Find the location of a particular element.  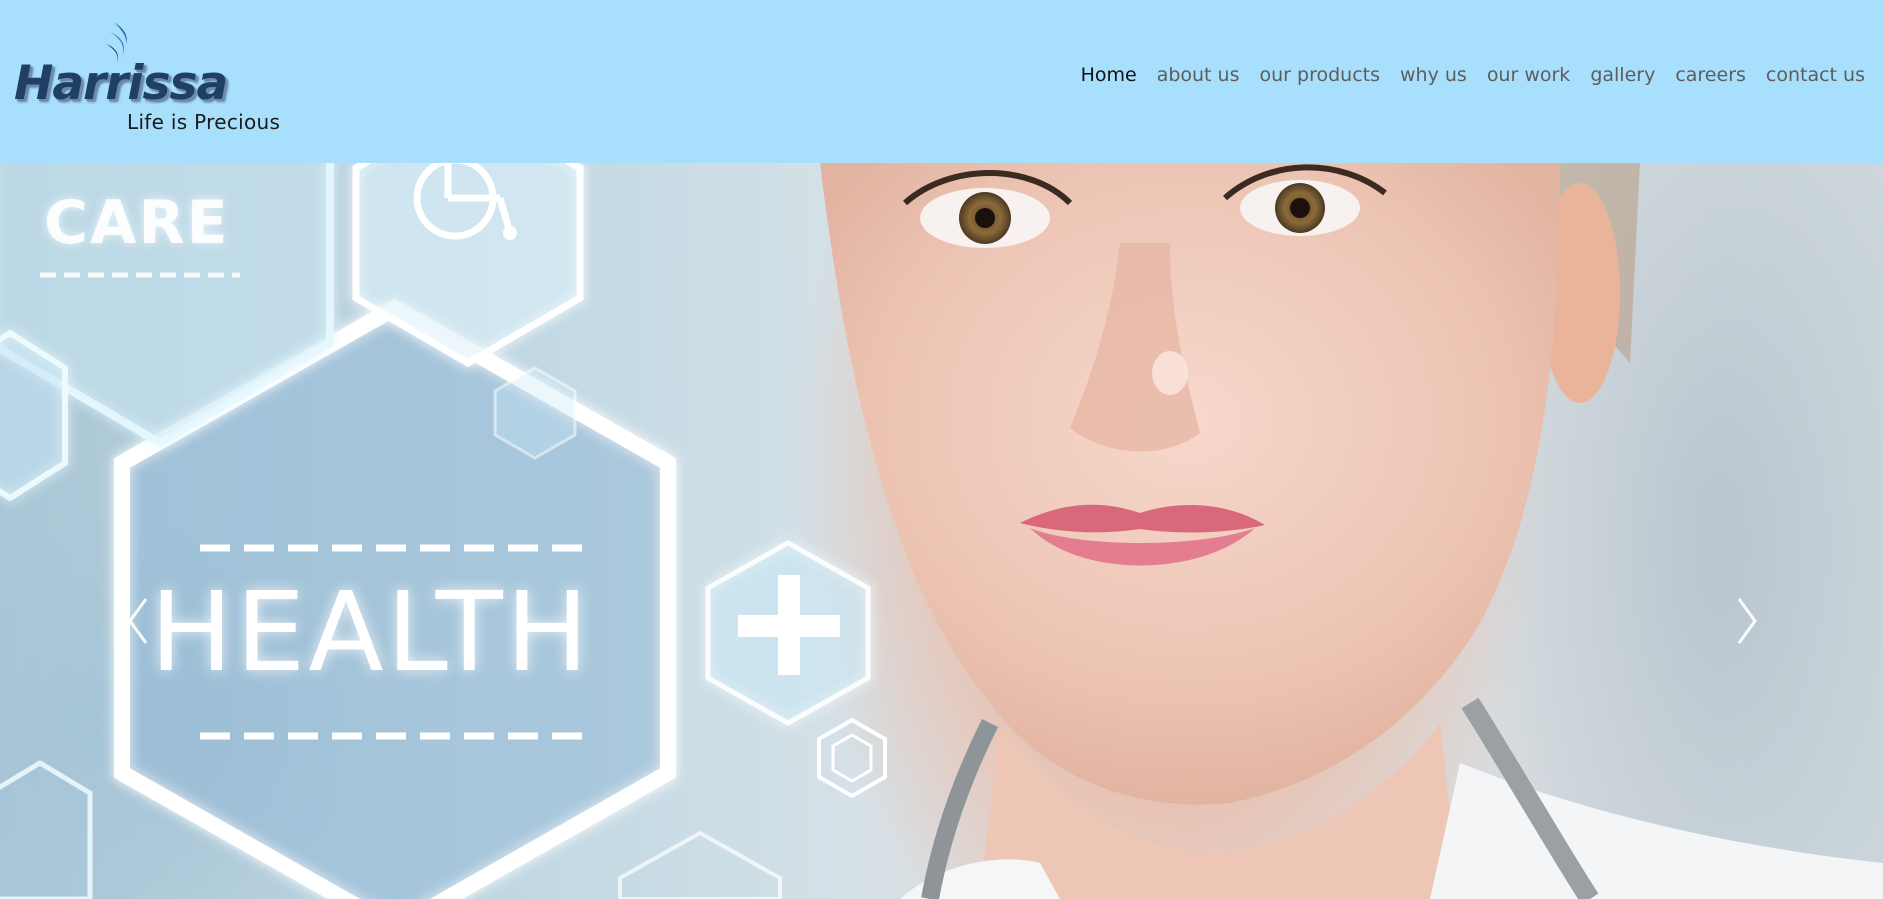

carousel-next-button is located at coordinates (1747, 621).